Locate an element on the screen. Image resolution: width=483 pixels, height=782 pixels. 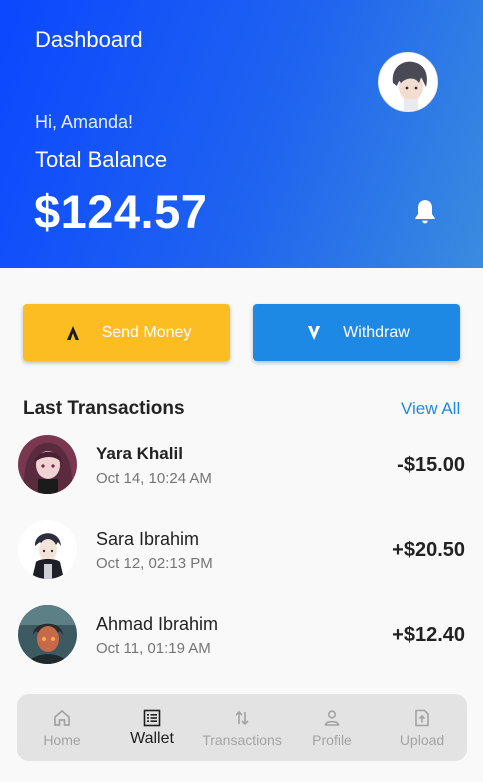
bottom-navigation: Home Wallet Transactions Profile Upload is located at coordinates (242, 727).